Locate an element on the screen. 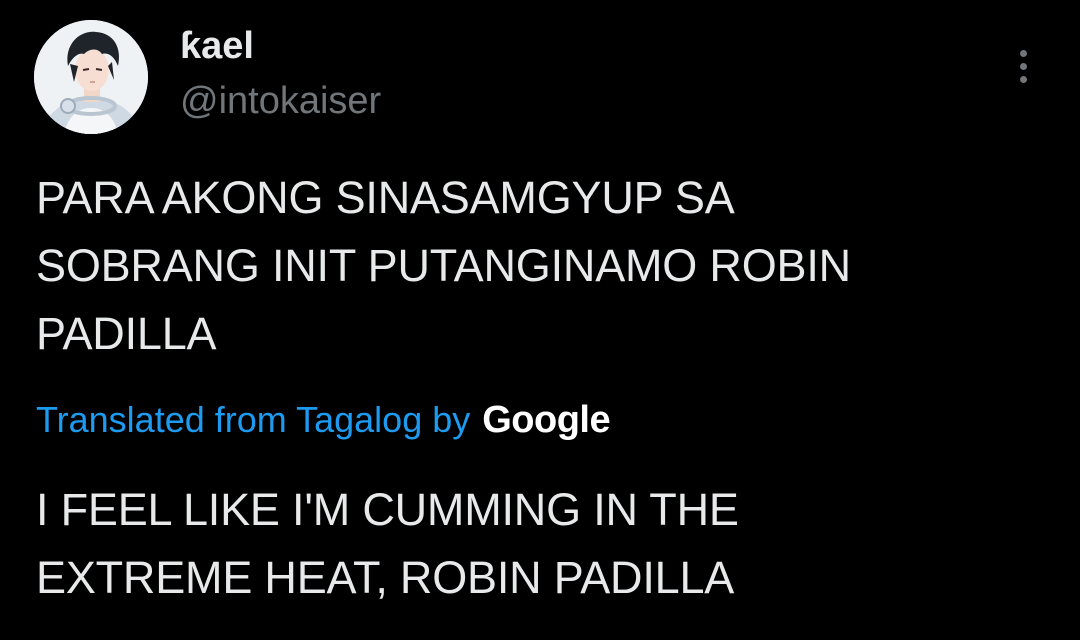  display-name: ƙael is located at coordinates (217, 46).